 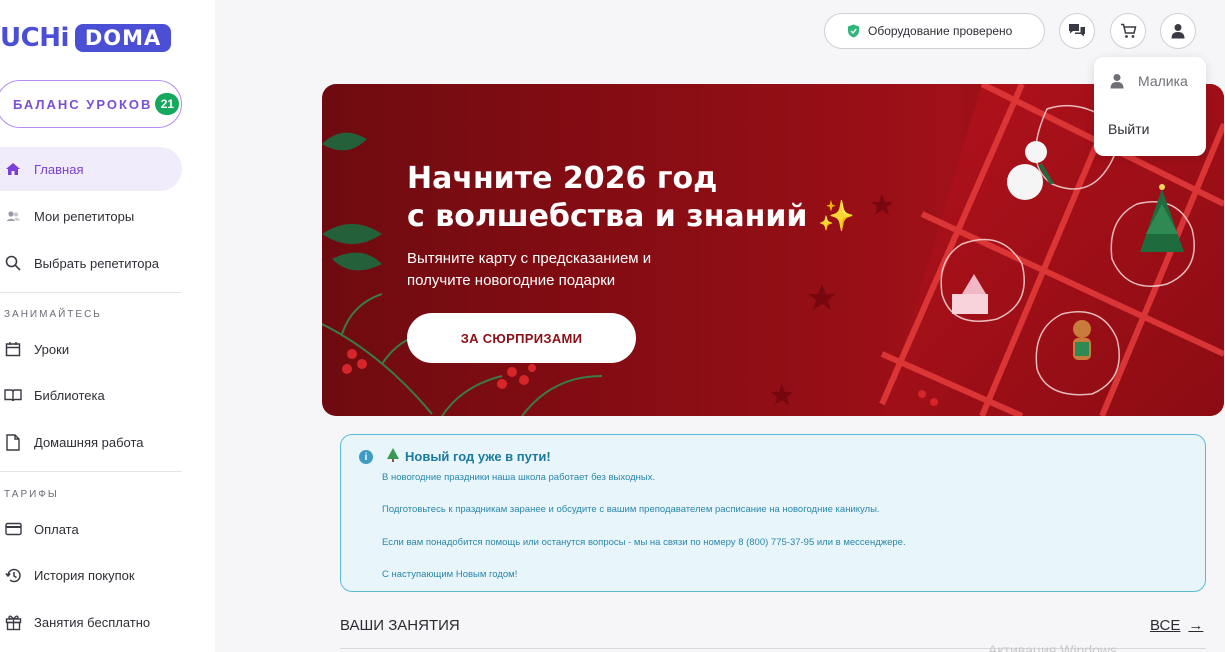 What do you see at coordinates (84, 216) in the screenshot?
I see `sidebar-item-label: Мои репетиторы` at bounding box center [84, 216].